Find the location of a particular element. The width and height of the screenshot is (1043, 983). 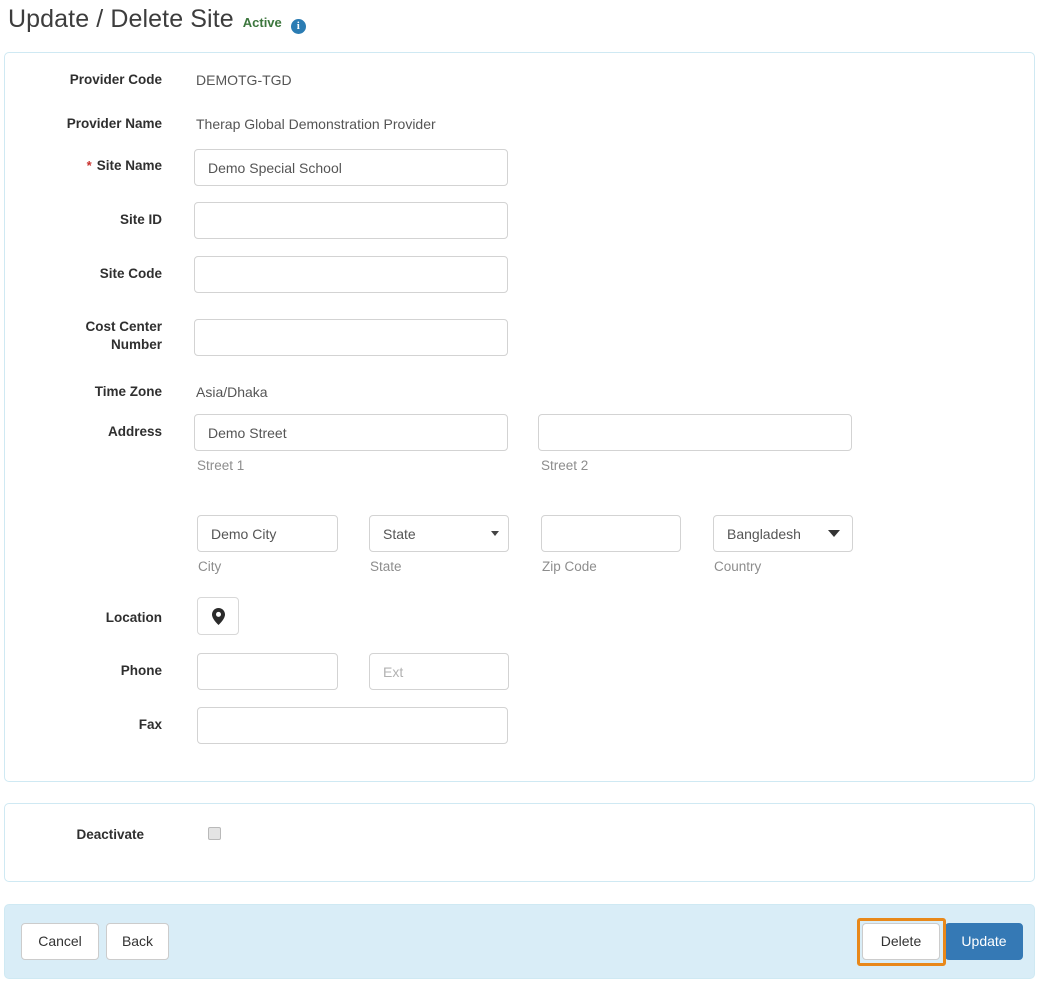

state-select: State is located at coordinates (439, 533).